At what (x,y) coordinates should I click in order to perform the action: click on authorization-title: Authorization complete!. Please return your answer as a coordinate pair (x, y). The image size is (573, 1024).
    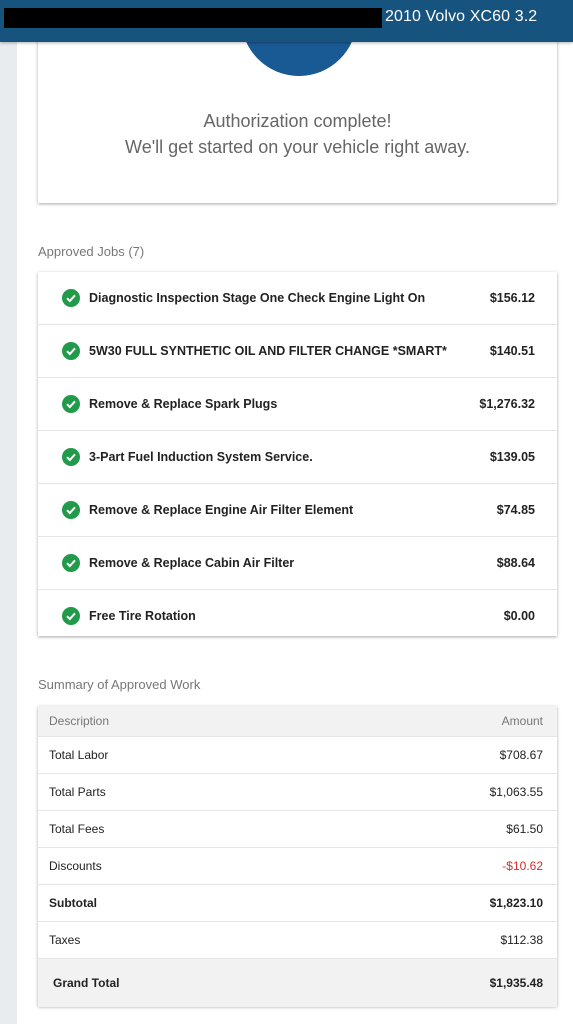
    Looking at the image, I should click on (297, 121).